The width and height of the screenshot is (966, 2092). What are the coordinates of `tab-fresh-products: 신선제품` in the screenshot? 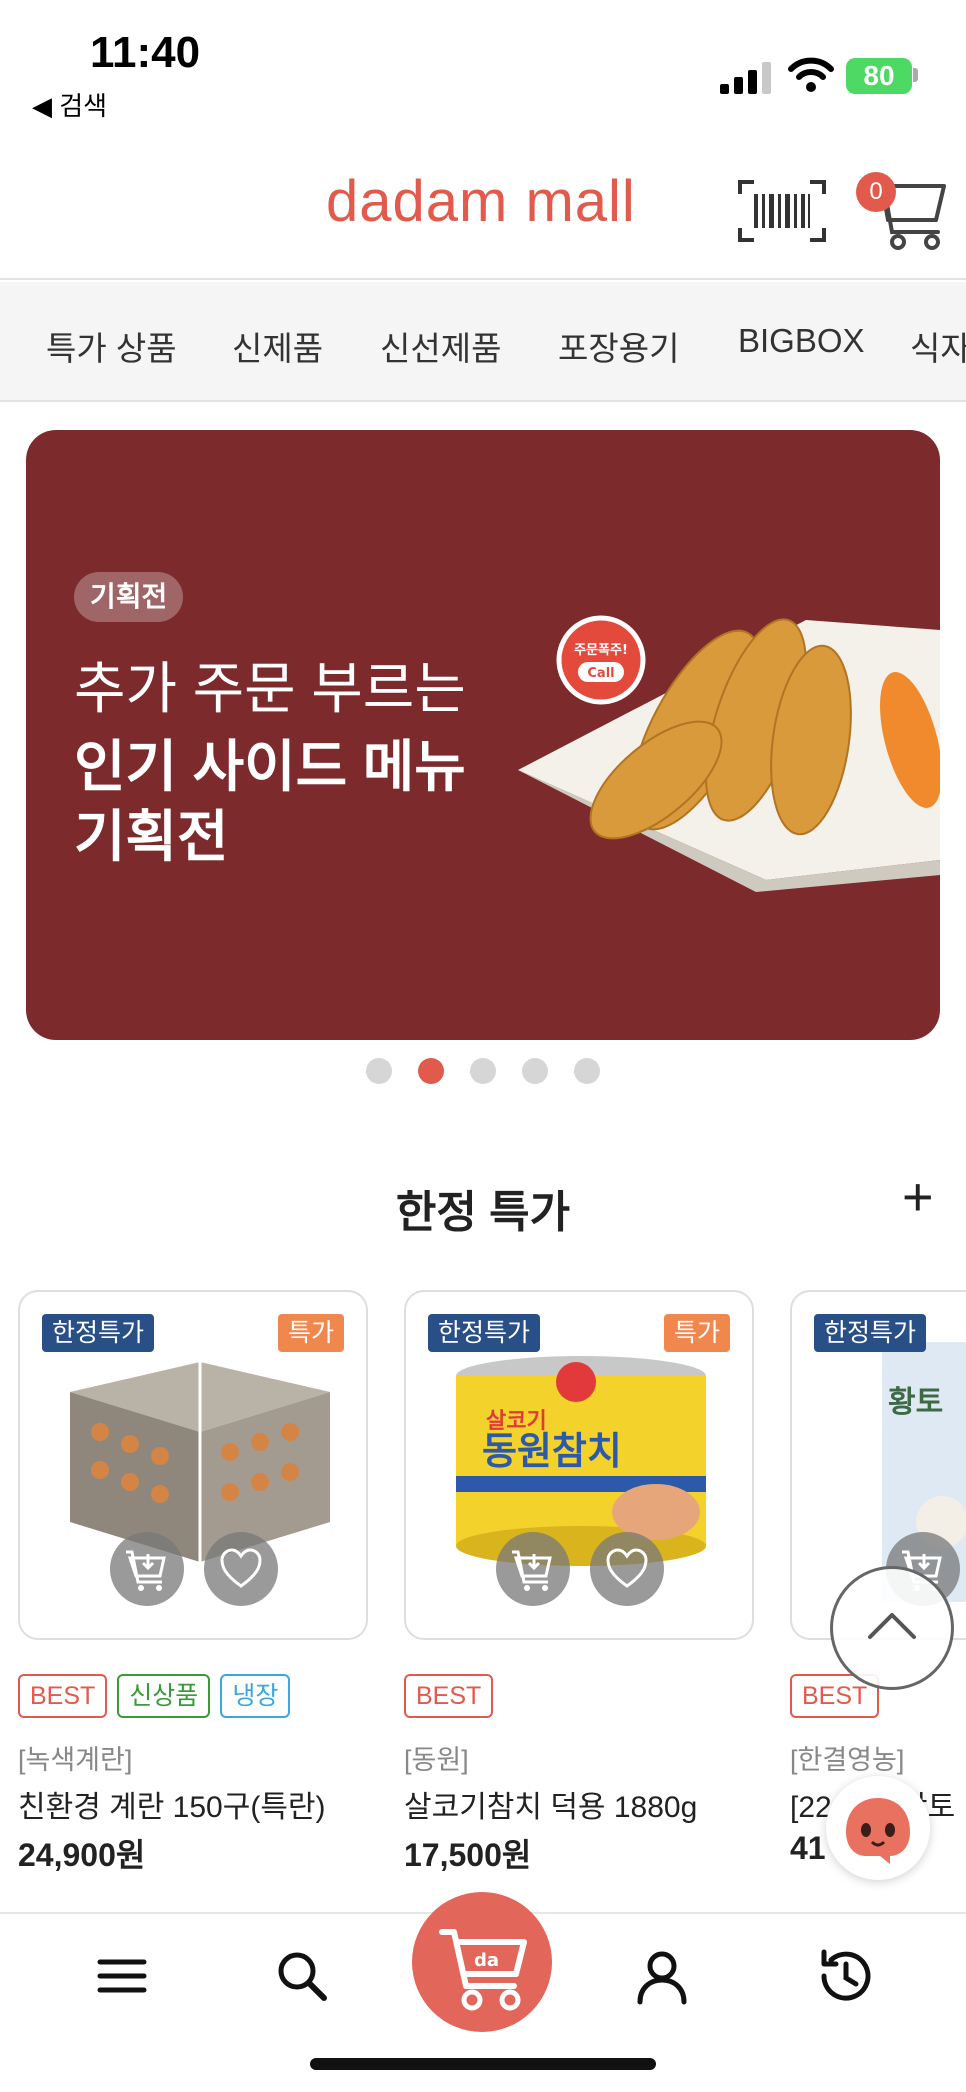 It's located at (440, 346).